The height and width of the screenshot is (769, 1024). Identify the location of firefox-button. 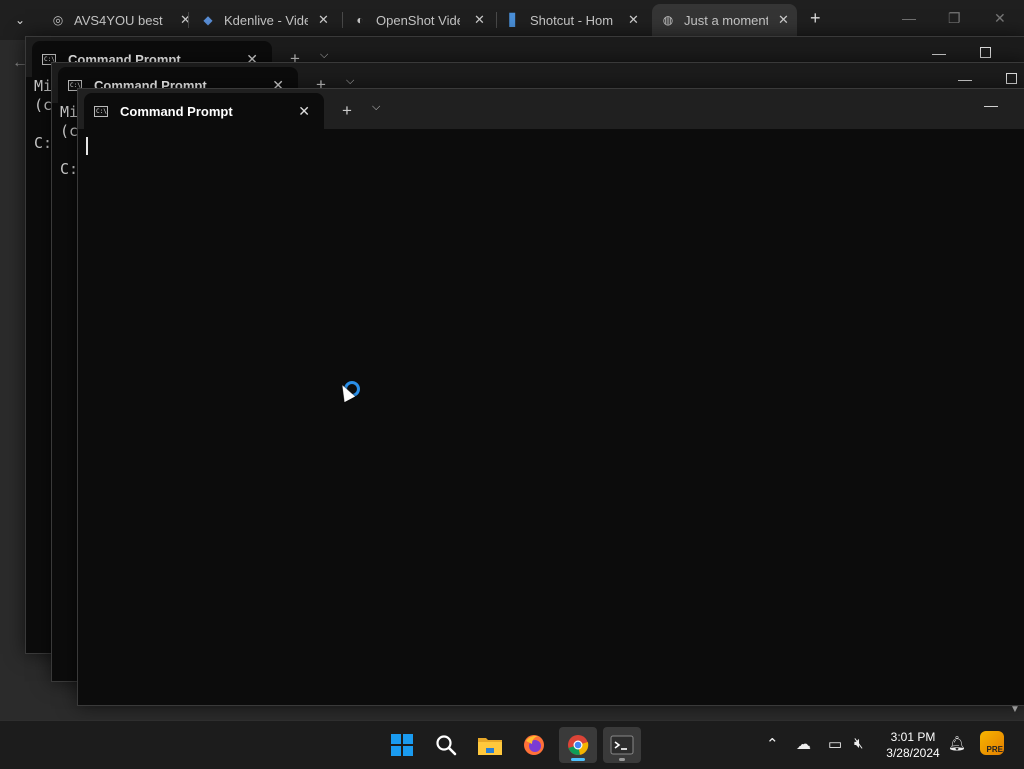
(534, 745).